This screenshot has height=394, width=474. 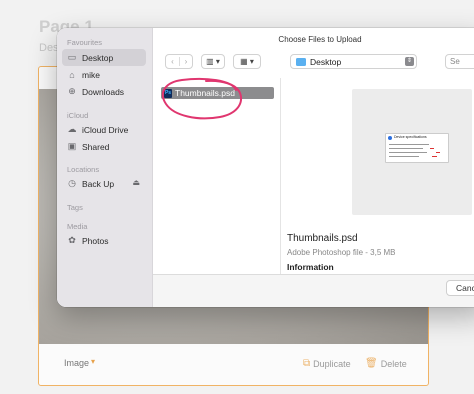 I want to click on sidebar-item-icloud-drive: ☁ iCloud Drive, so click(x=104, y=129).